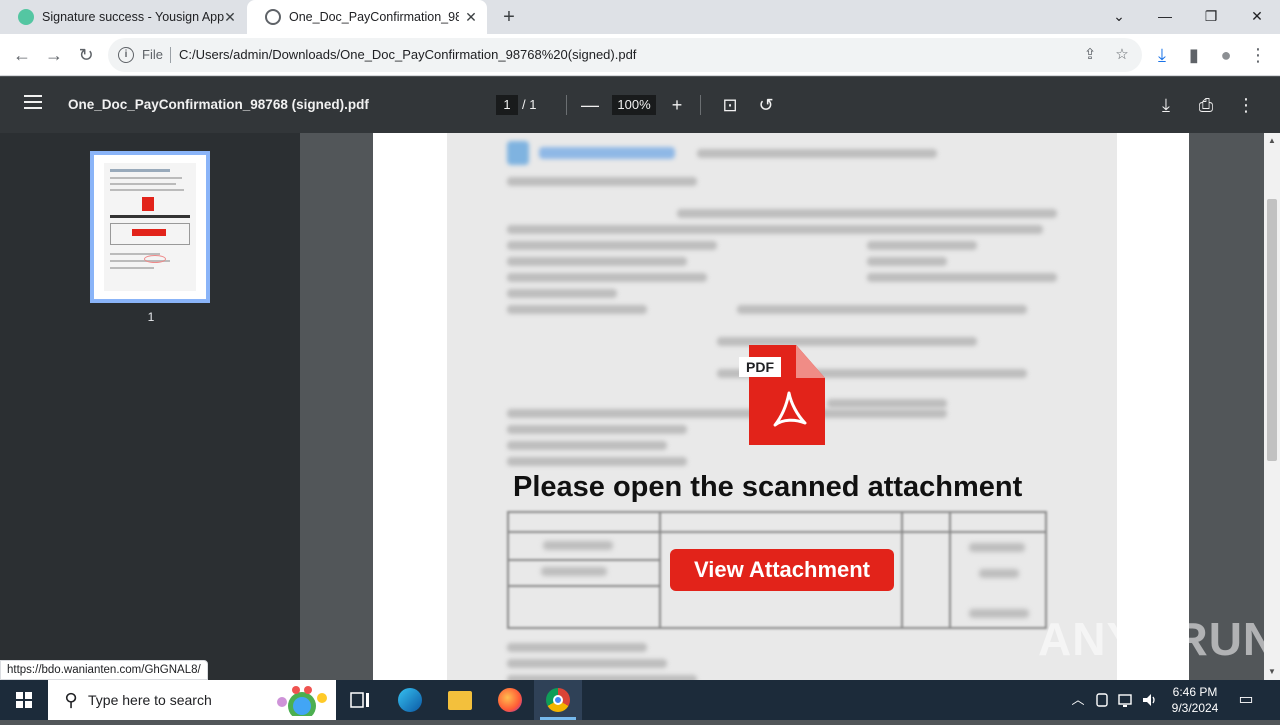 The height and width of the screenshot is (725, 1280). I want to click on system-clock: 6:46 PM 9/3/2024, so click(1195, 700).